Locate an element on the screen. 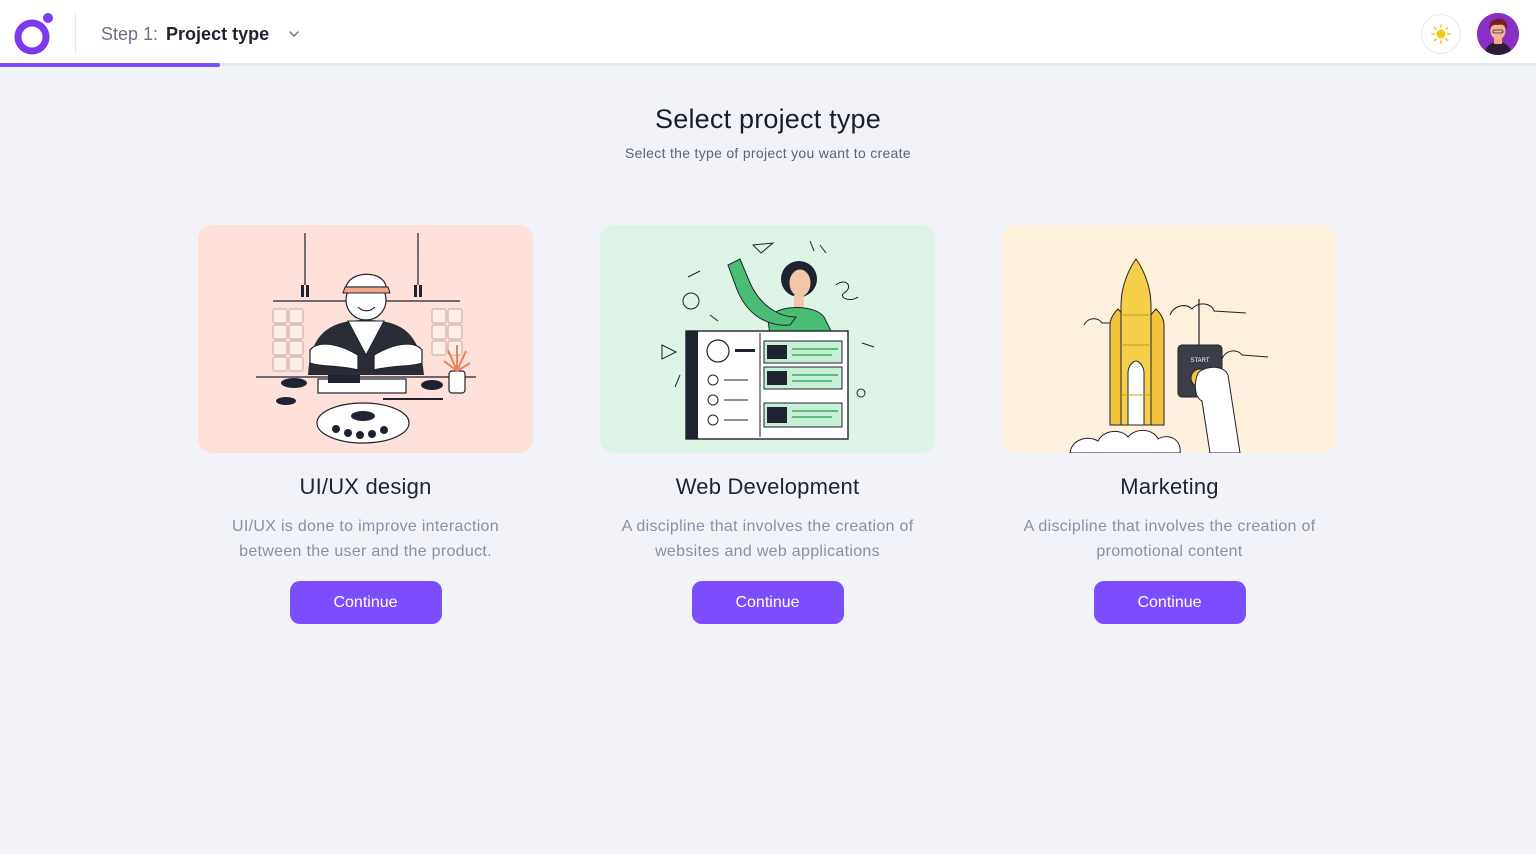  step-prefix: Step 1: is located at coordinates (130, 33).